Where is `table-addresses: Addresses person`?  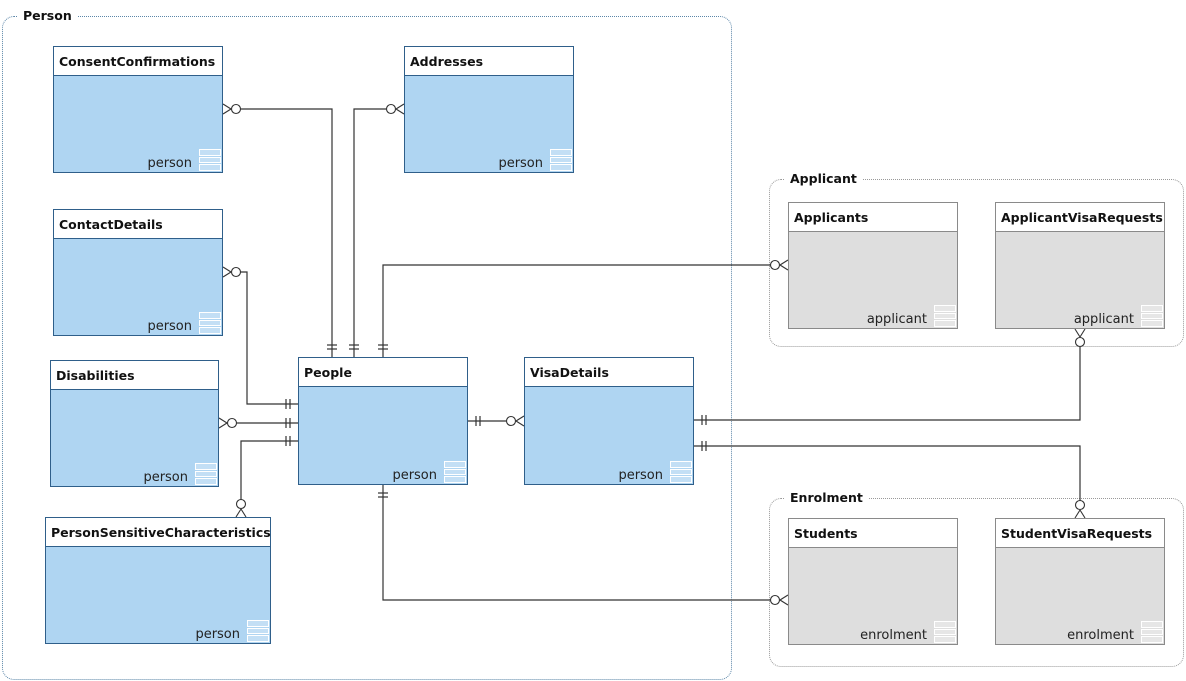
table-addresses: Addresses person is located at coordinates (489, 109).